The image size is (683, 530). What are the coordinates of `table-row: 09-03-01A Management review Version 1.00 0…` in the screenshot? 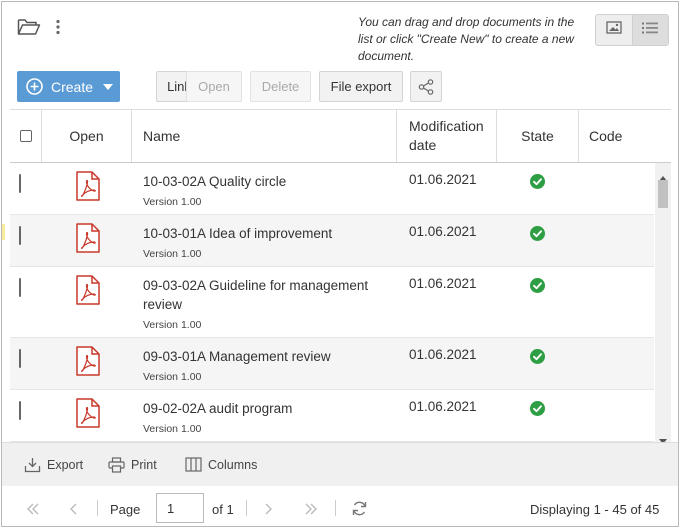 It's located at (332, 364).